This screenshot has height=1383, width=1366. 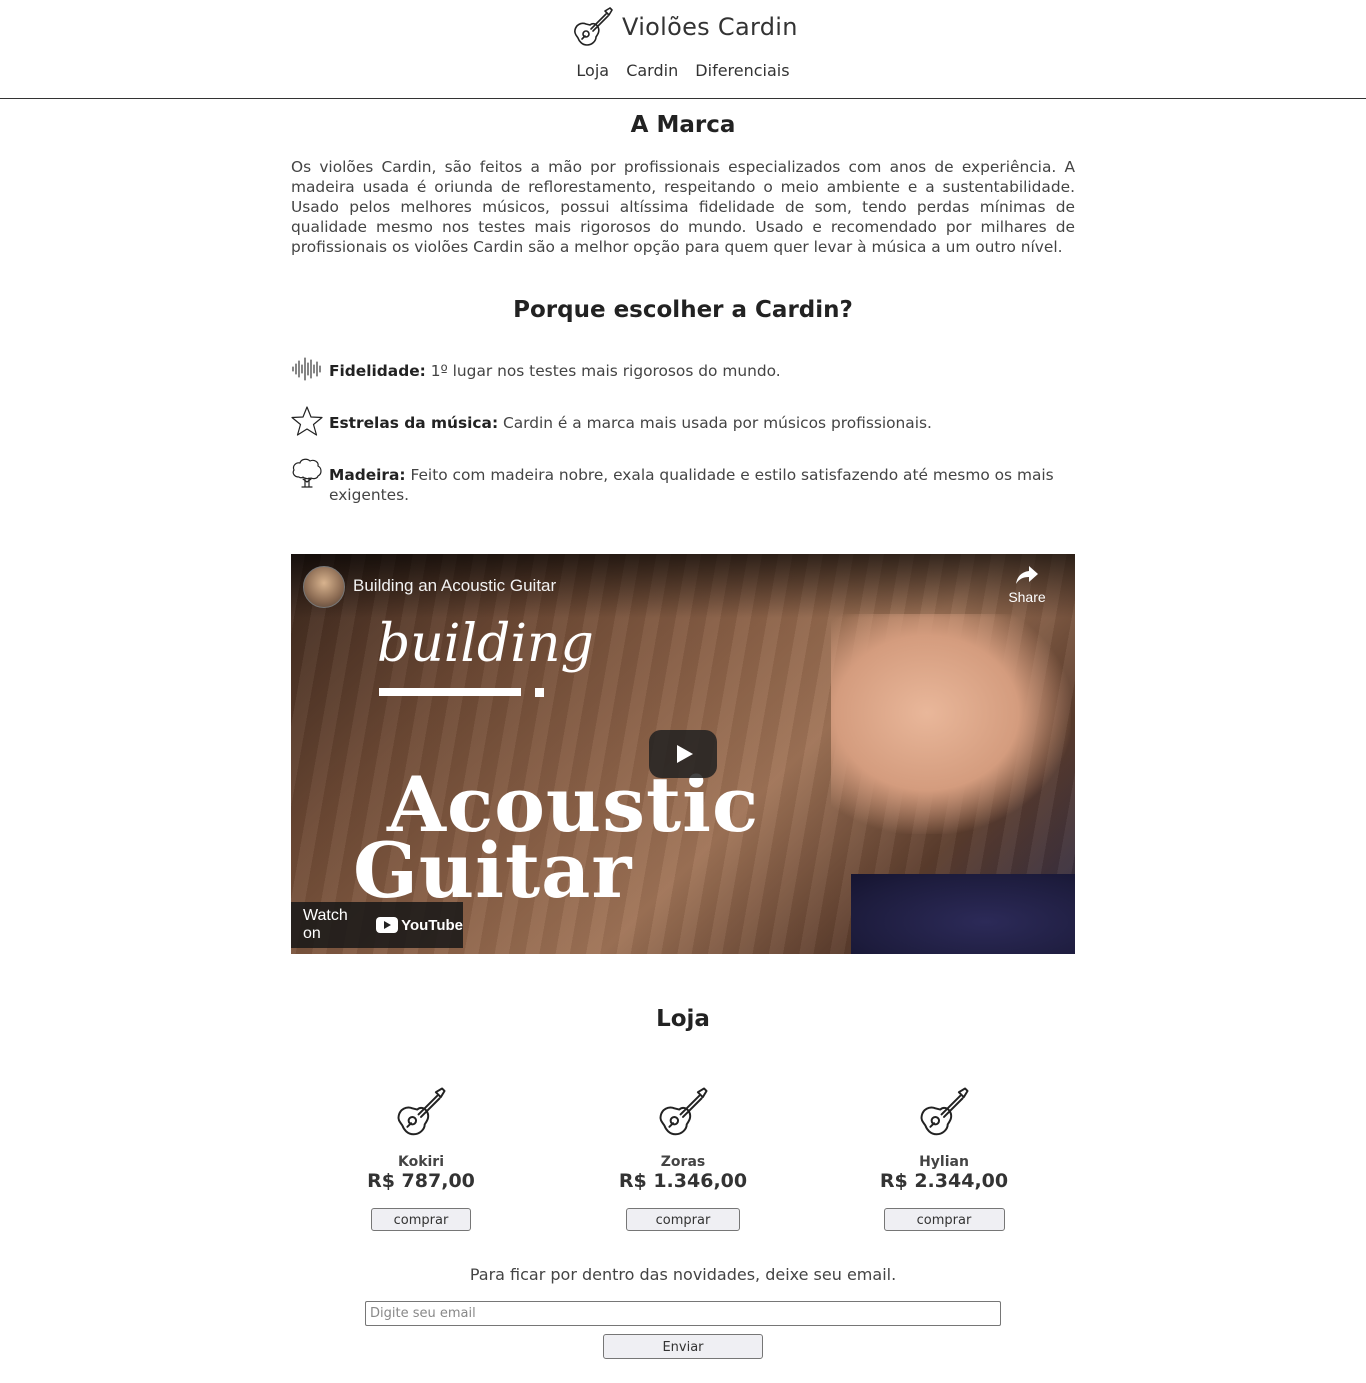 I want to click on marca-heading: A Marca, so click(x=683, y=125).